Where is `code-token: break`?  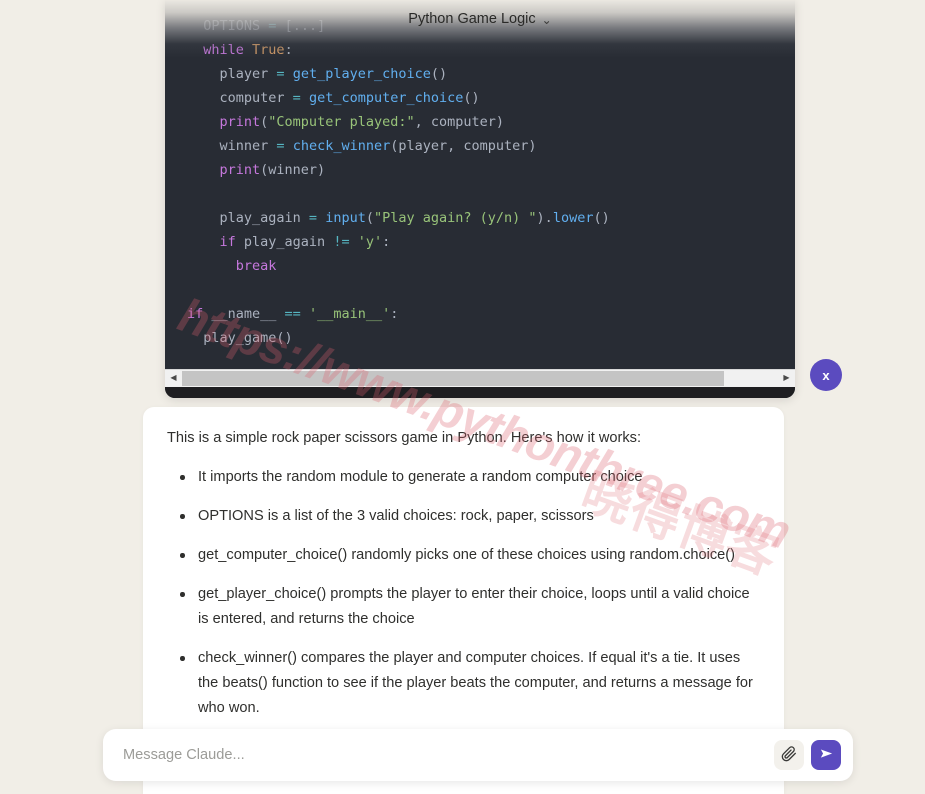 code-token: break is located at coordinates (256, 266).